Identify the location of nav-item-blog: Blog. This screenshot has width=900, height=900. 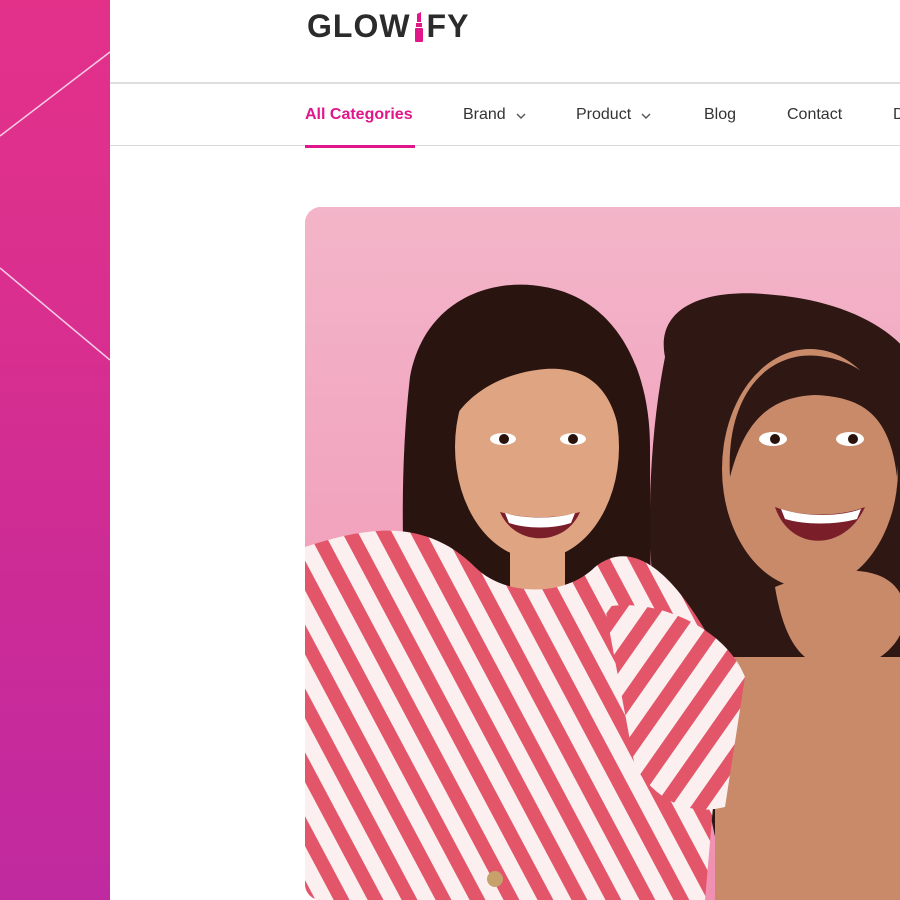
(720, 114).